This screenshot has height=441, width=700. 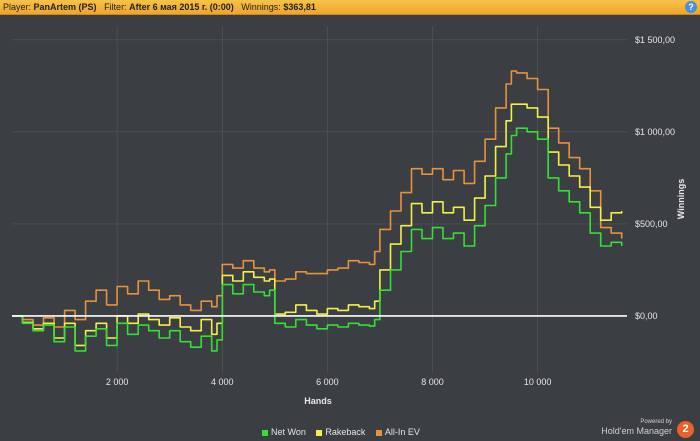 I want to click on powered-by-text: Powered by, so click(x=656, y=422).